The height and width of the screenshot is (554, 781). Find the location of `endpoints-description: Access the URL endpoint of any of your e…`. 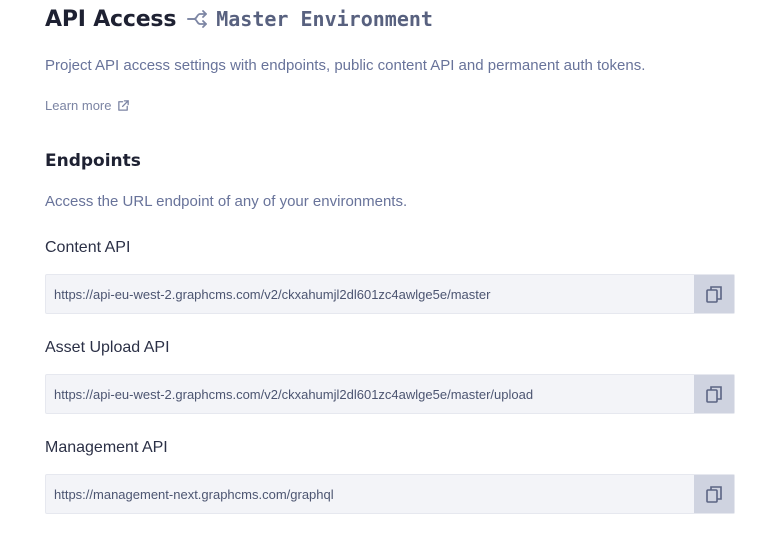

endpoints-description: Access the URL endpoint of any of your e… is located at coordinates (226, 201).